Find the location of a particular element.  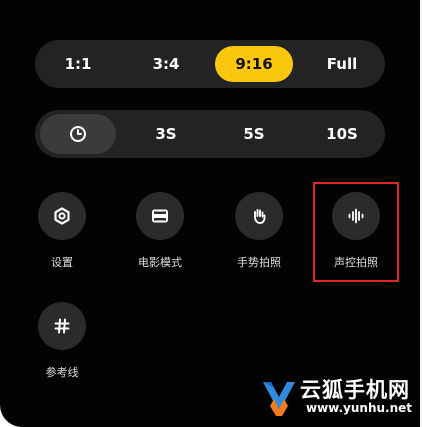

grid-lines-label: 参考线 is located at coordinates (62, 372).